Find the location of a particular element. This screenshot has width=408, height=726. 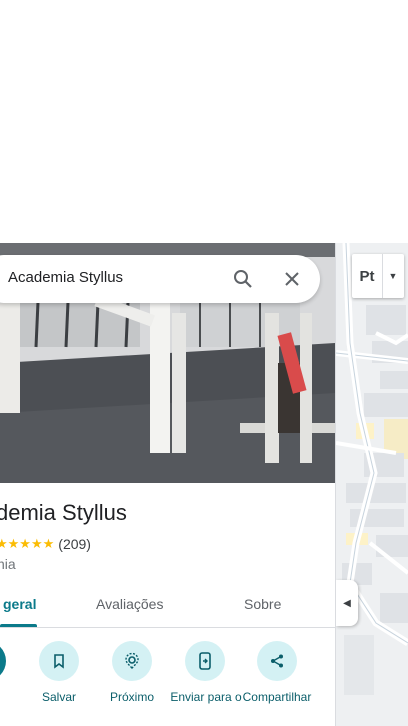

search-icon is located at coordinates (243, 279).